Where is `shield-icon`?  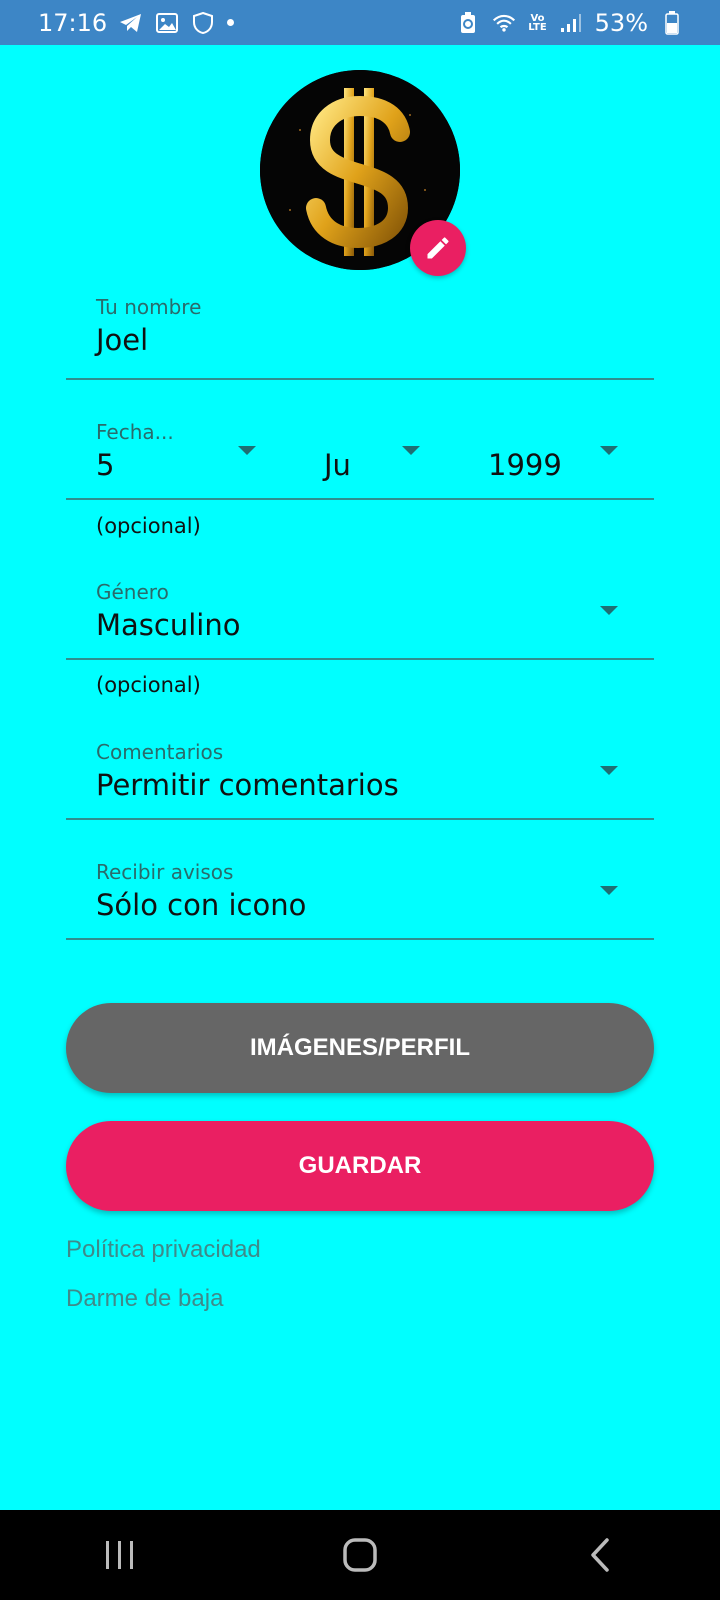 shield-icon is located at coordinates (203, 23).